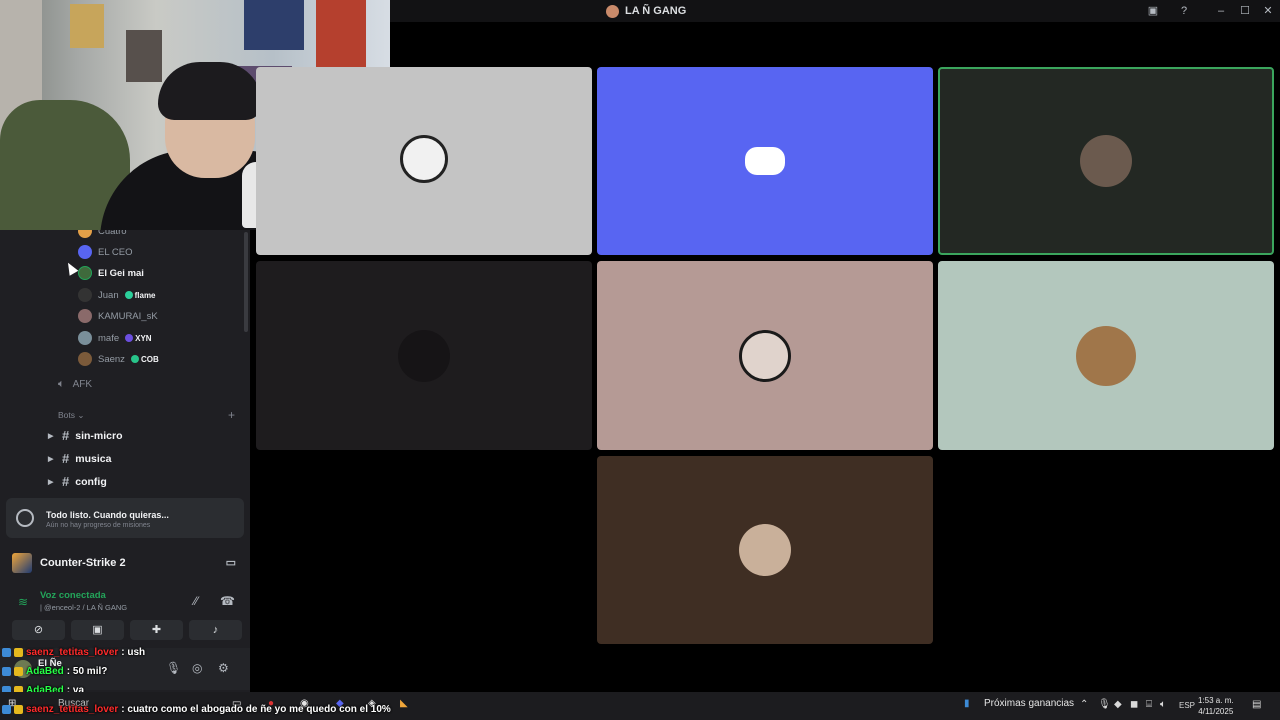 The height and width of the screenshot is (720, 1280). What do you see at coordinates (1216, 706) in the screenshot?
I see `system-clock: 1:53 a. m. 4/11/2025` at bounding box center [1216, 706].